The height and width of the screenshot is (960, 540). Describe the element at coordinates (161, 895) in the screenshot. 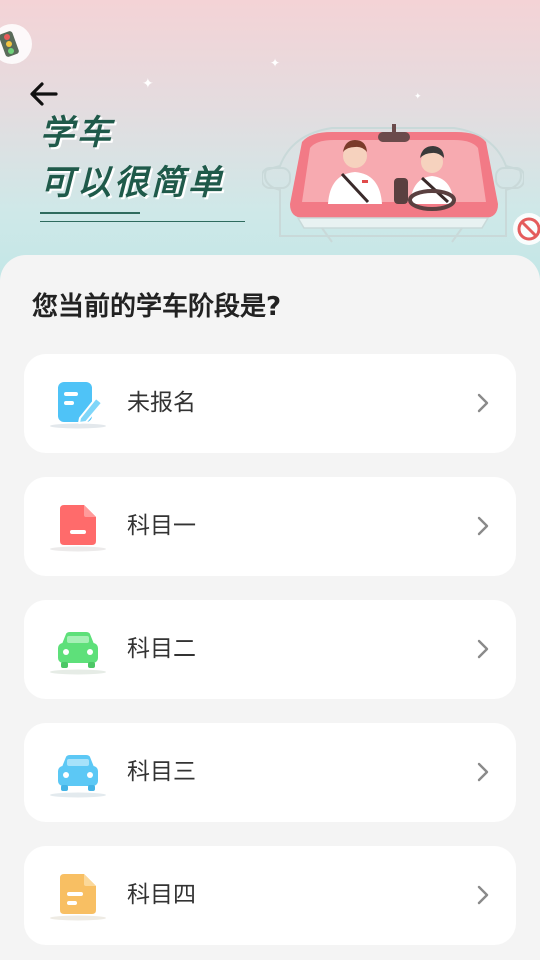

I see `stage-option-label: 科目四` at that location.